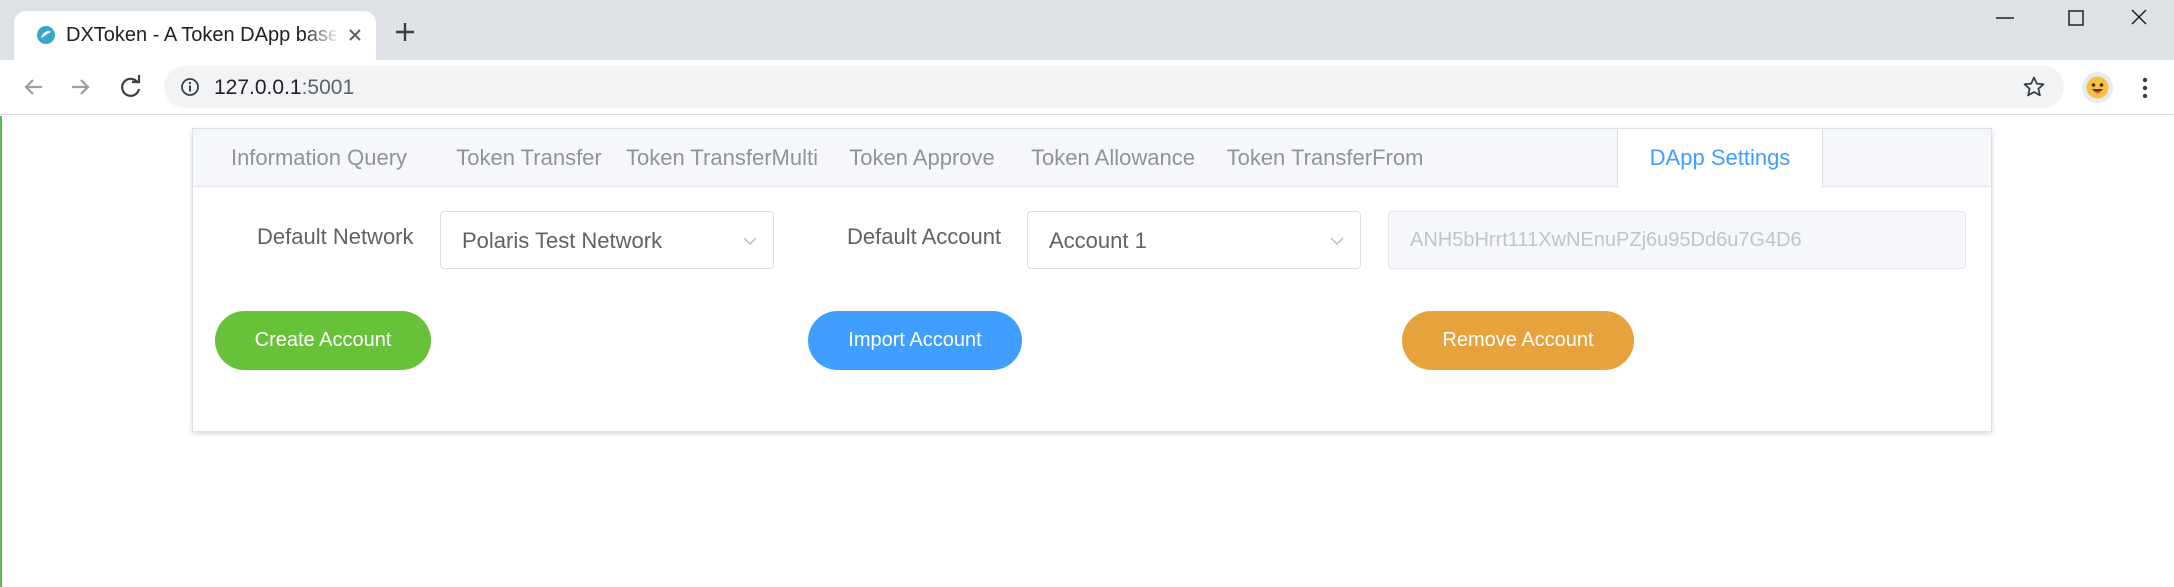  Describe the element at coordinates (1606, 240) in the screenshot. I see `account-address-value: ANH5bHrrt111XwNEnuPZj6u95Dd6u7G4D6` at that location.